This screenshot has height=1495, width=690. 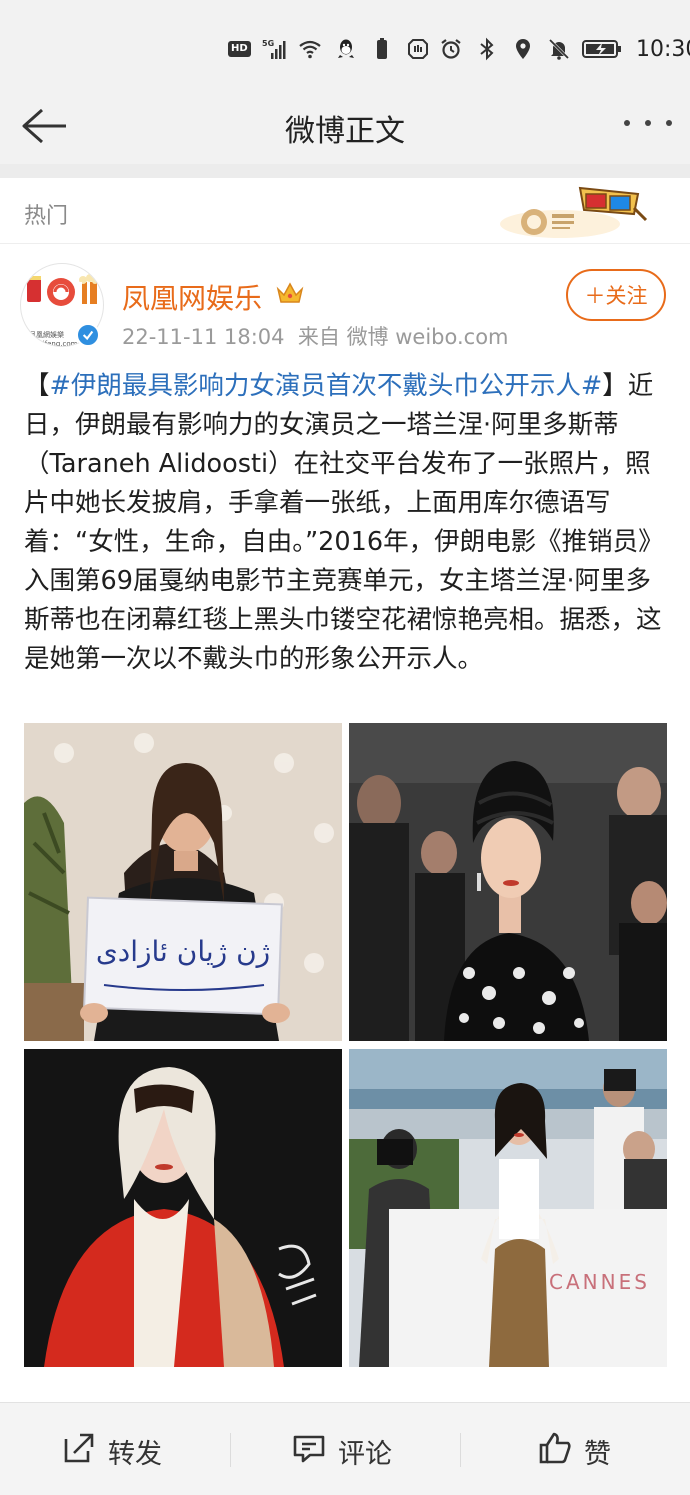 What do you see at coordinates (451, 49) in the screenshot?
I see `alarm-icon` at bounding box center [451, 49].